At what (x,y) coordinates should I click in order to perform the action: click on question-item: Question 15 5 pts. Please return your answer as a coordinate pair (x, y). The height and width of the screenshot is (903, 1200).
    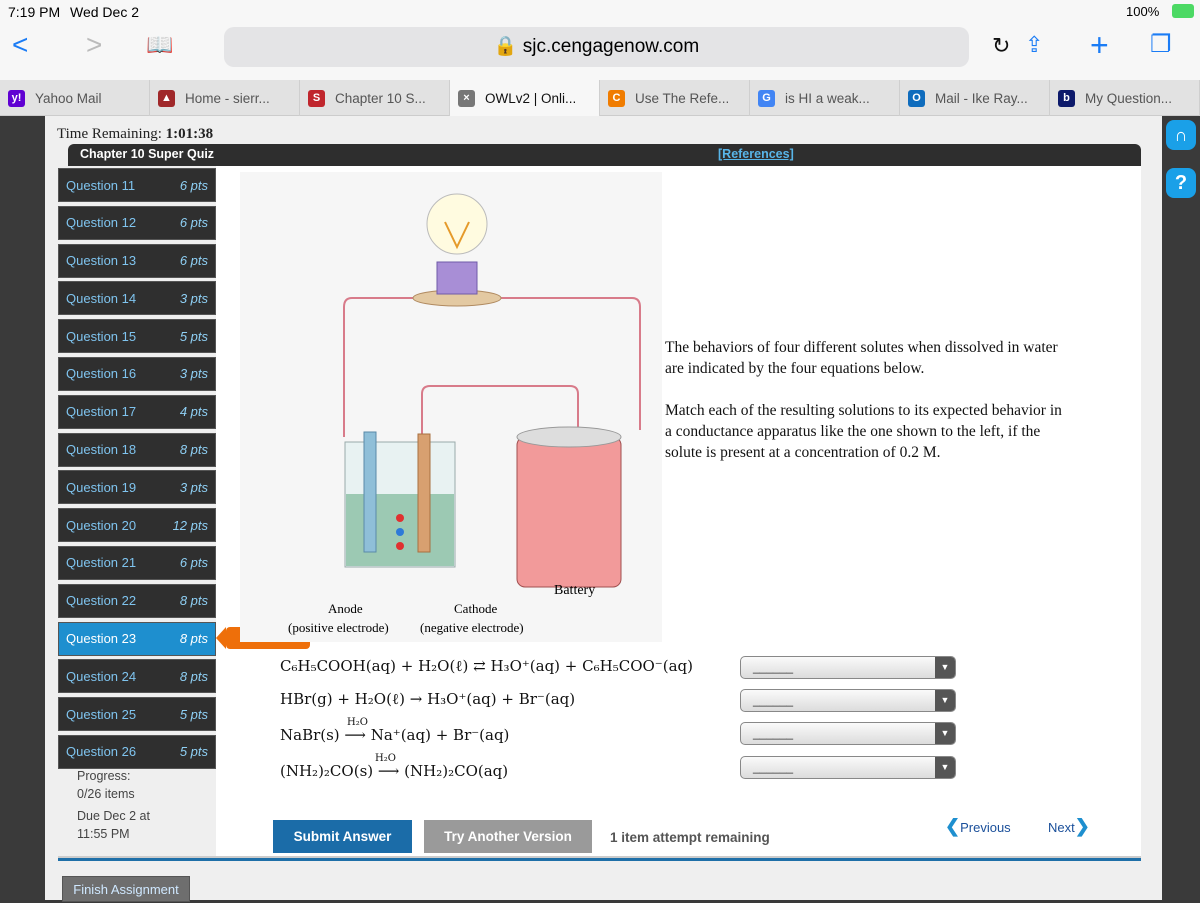
    Looking at the image, I should click on (137, 336).